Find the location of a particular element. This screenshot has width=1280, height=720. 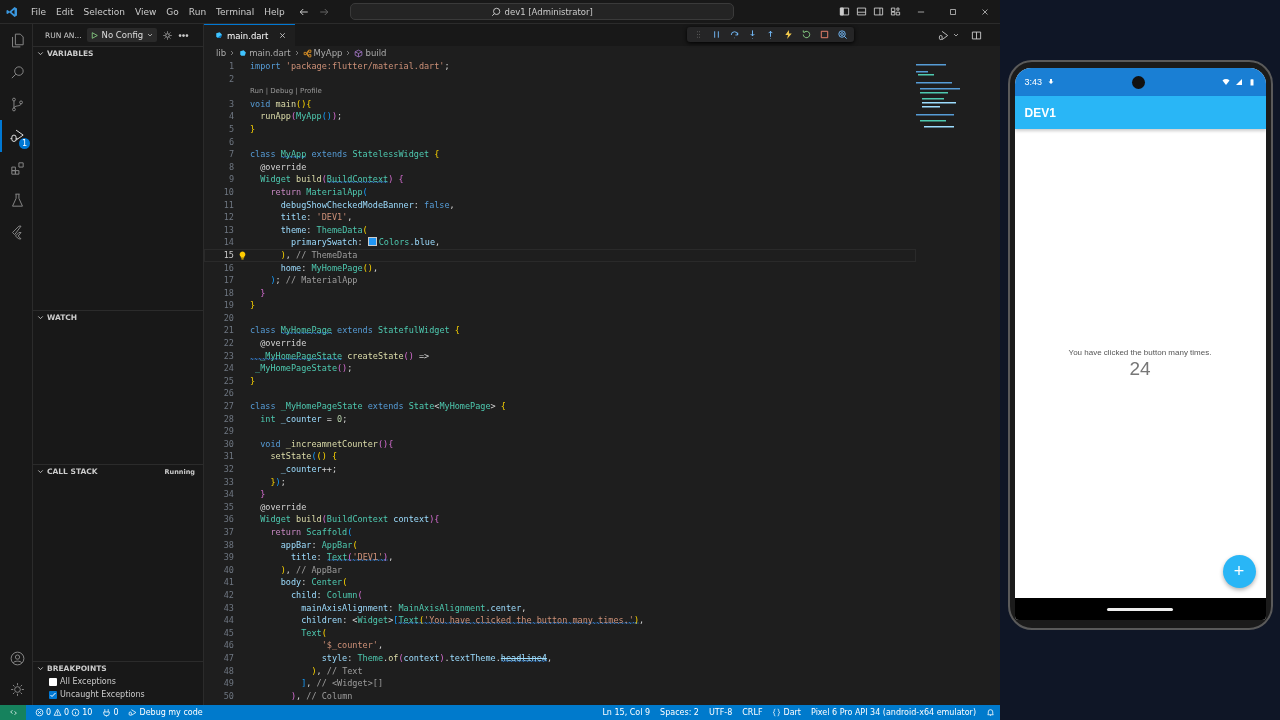

panel-toggle-icon is located at coordinates (861, 11).